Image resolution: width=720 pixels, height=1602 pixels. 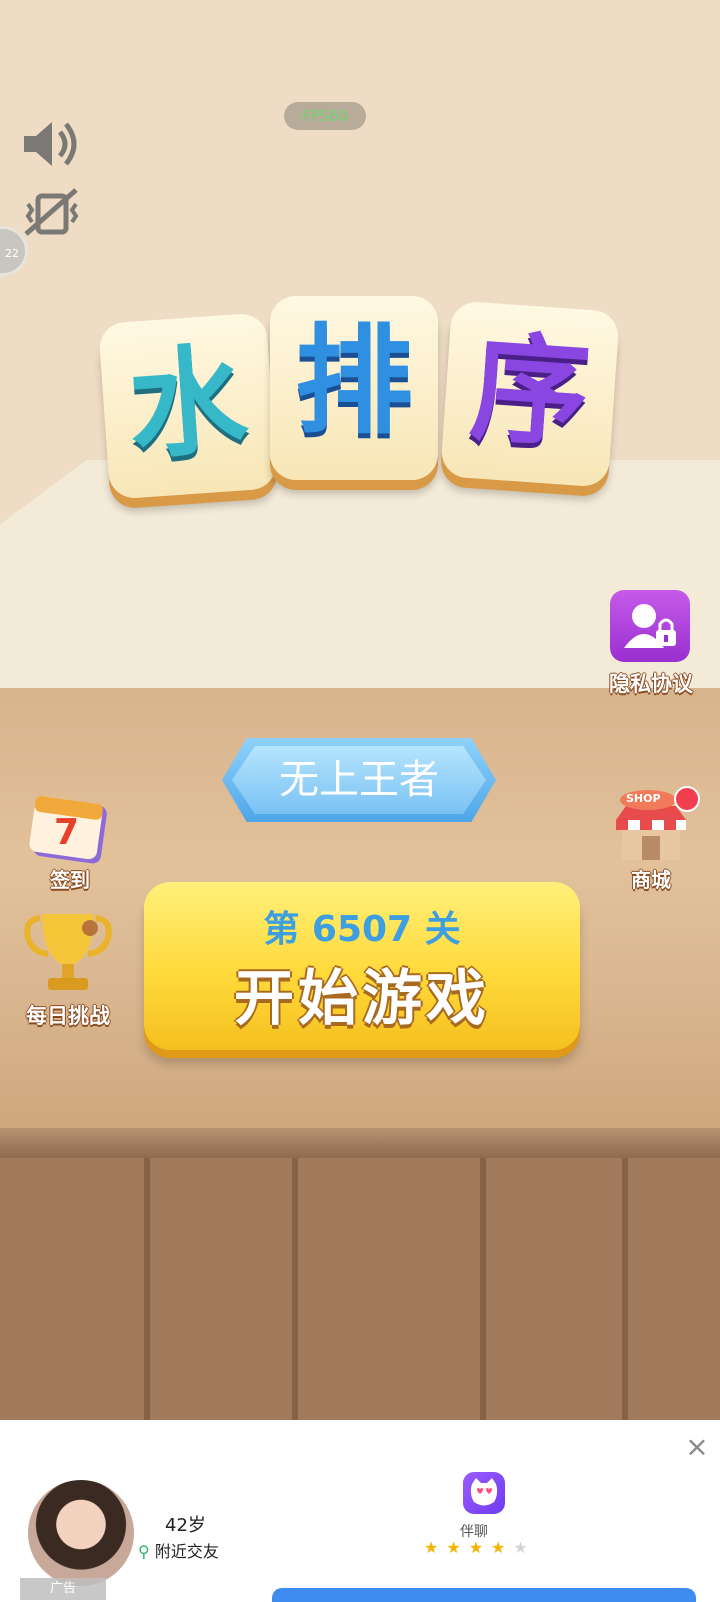 What do you see at coordinates (530, 391) in the screenshot?
I see `title-char: 序` at bounding box center [530, 391].